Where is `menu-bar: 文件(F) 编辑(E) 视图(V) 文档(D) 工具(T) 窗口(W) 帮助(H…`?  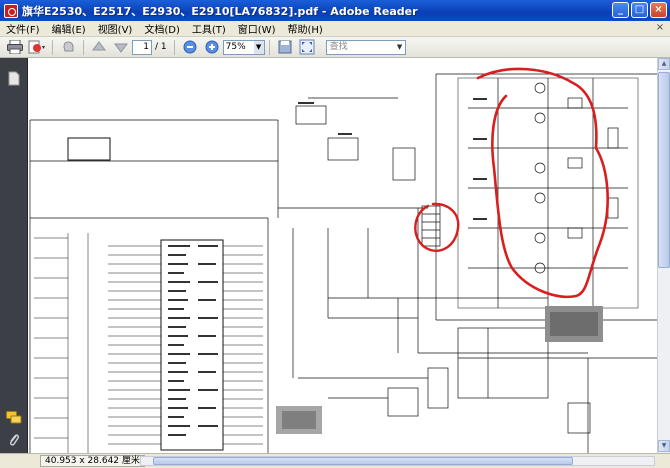 menu-bar: 文件(F) 编辑(E) 视图(V) 文档(D) 工具(T) 窗口(W) 帮助(H… is located at coordinates (335, 29).